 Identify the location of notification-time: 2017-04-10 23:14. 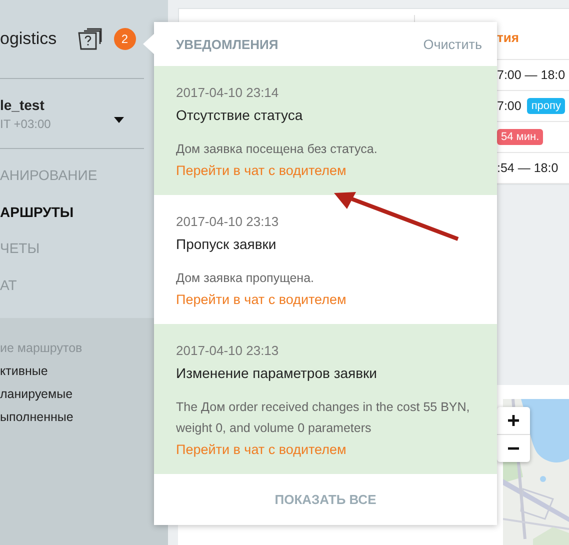
(228, 93).